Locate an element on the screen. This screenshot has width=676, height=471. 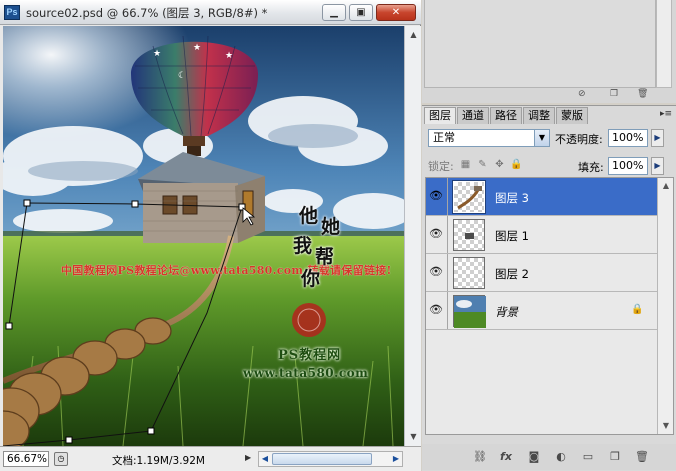
chevron-down-icon: ▼ is located at coordinates (541, 138).